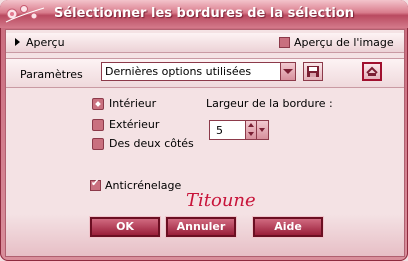 The height and width of the screenshot is (261, 408). Describe the element at coordinates (287, 71) in the screenshot. I see `chevron-down-icon` at that location.